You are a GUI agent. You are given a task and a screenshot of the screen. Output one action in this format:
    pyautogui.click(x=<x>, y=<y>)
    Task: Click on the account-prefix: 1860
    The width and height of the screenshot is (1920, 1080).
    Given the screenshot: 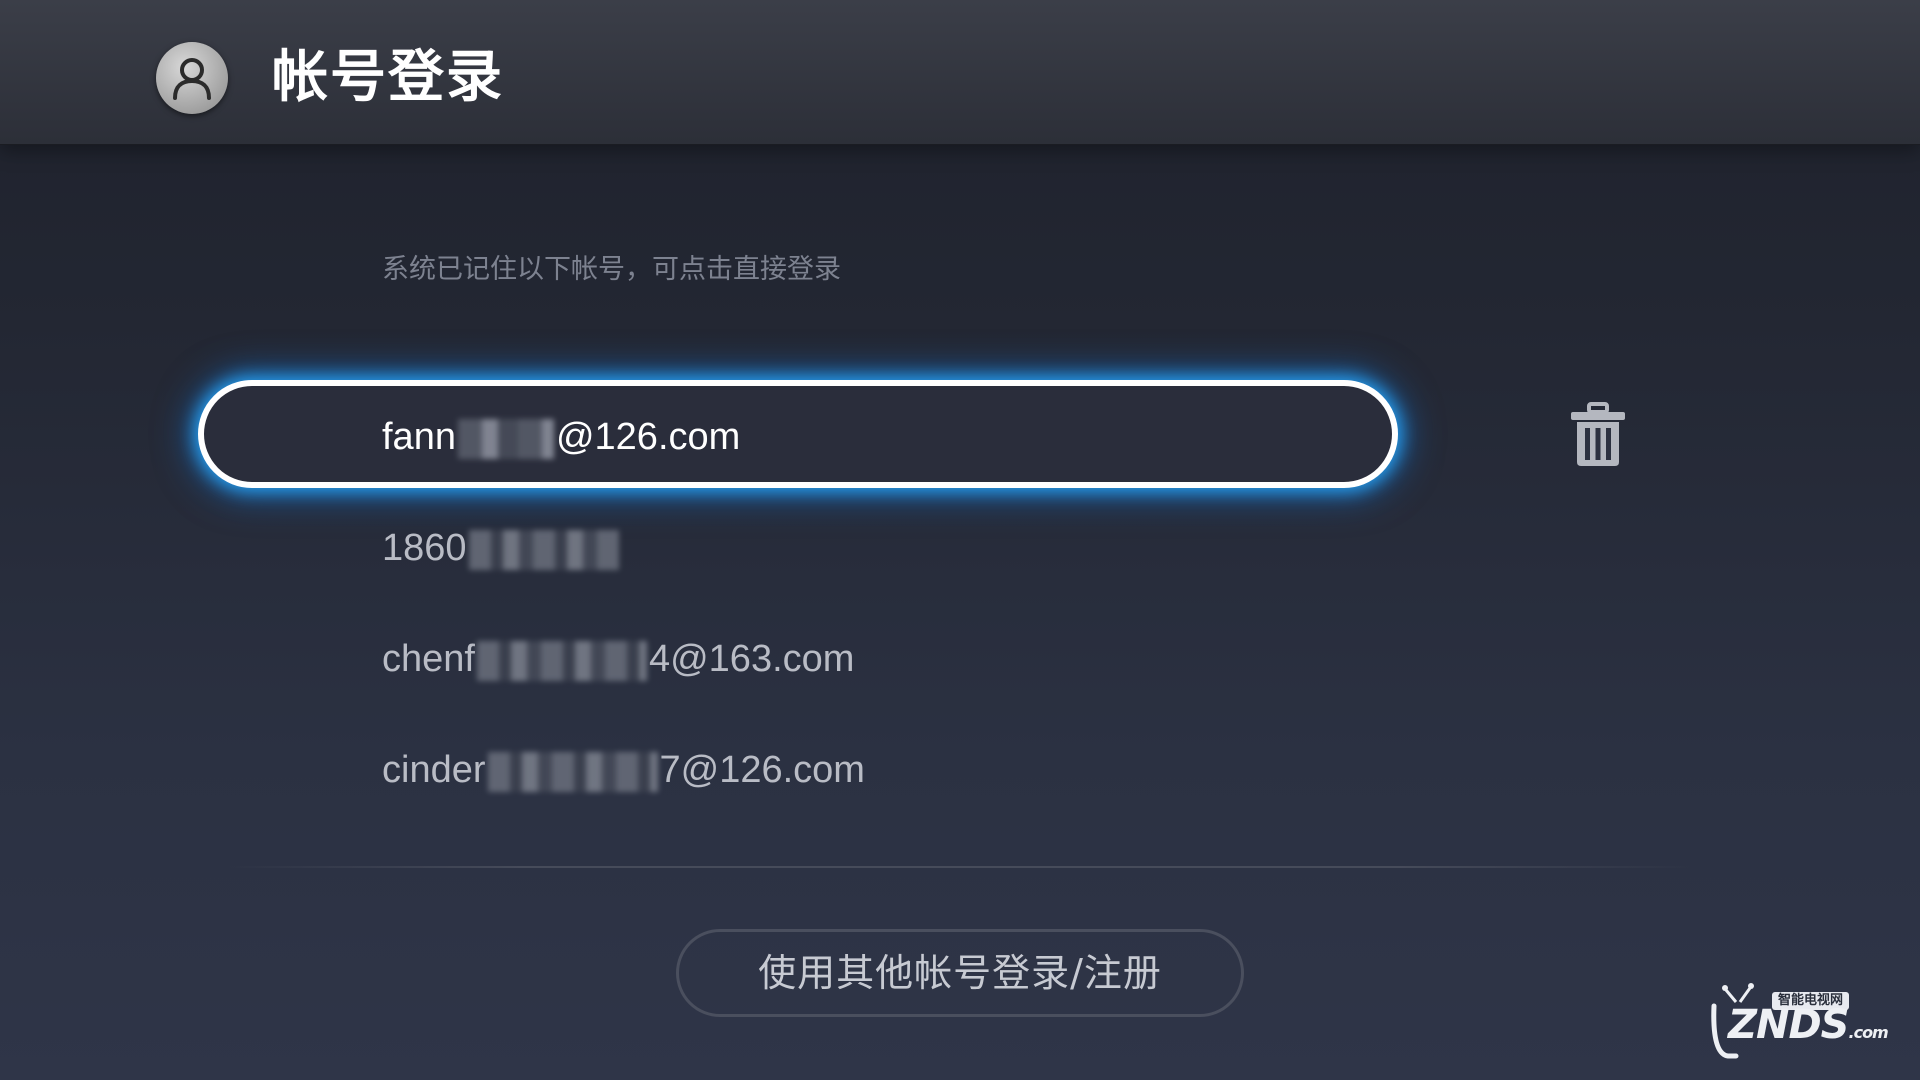 What is the action you would take?
    pyautogui.click(x=424, y=548)
    